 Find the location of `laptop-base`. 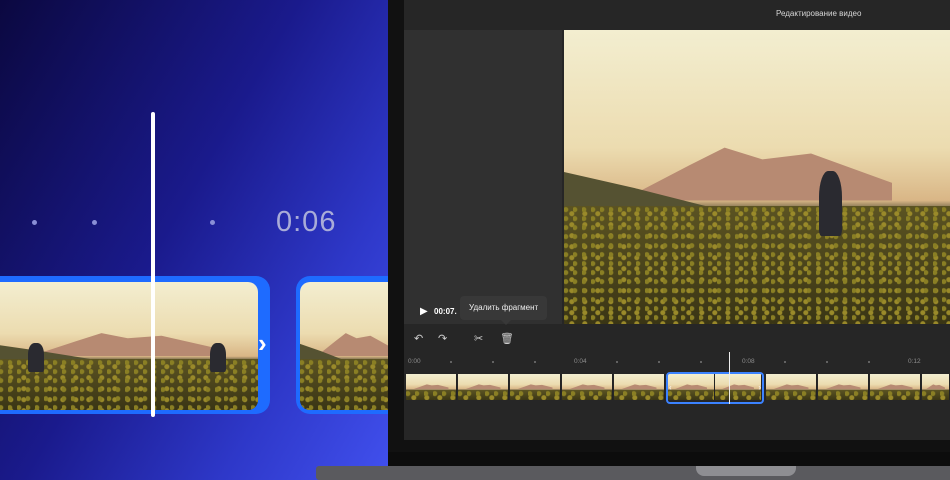

laptop-base is located at coordinates (633, 473).